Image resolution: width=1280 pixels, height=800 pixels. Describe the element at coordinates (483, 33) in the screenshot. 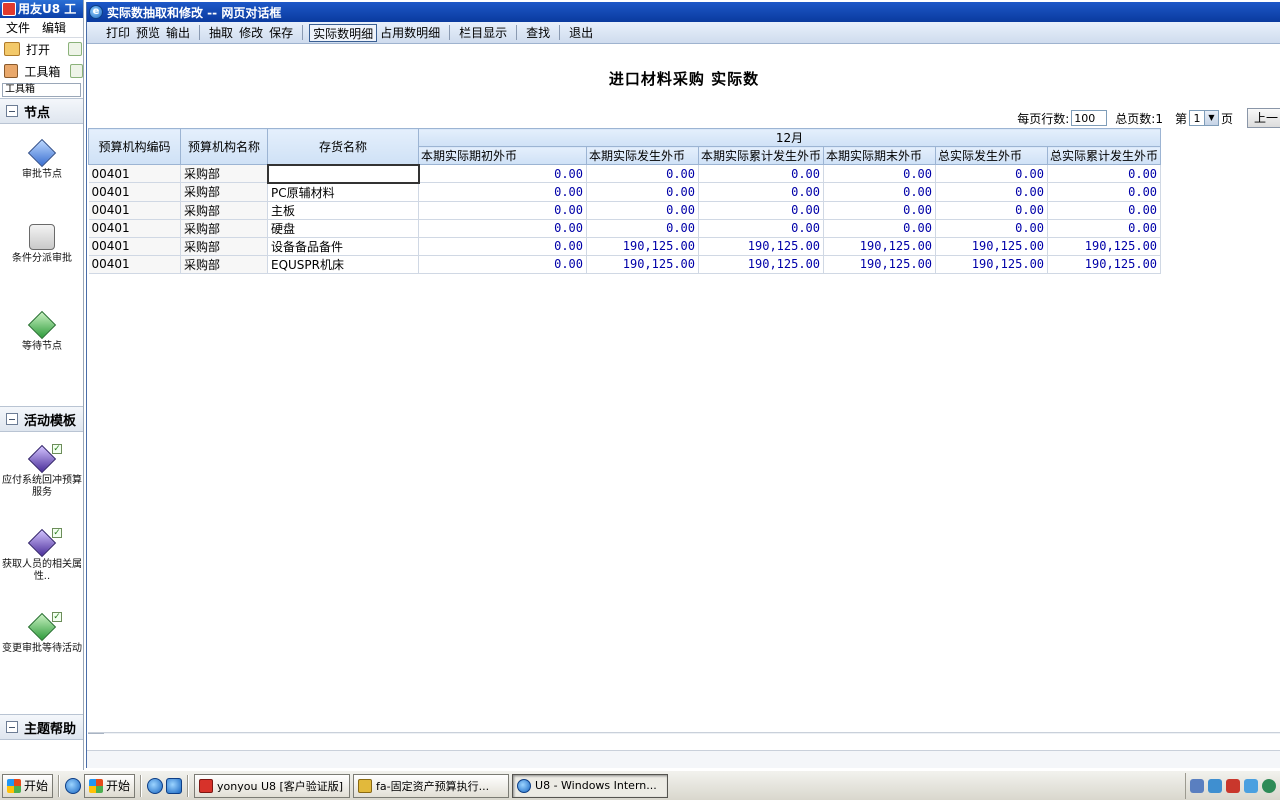

I see `column-display-button: 栏目显示` at that location.